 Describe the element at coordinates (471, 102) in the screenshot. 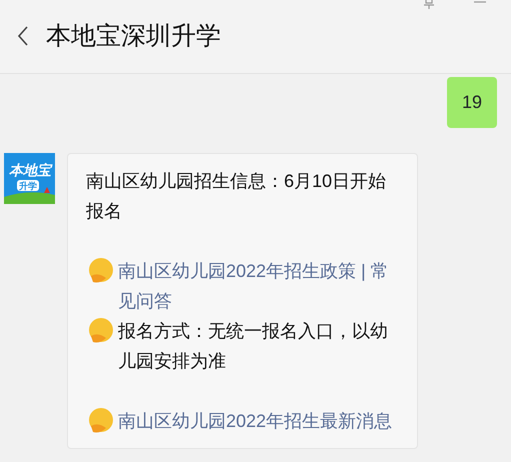

I see `sent-message: 19` at that location.